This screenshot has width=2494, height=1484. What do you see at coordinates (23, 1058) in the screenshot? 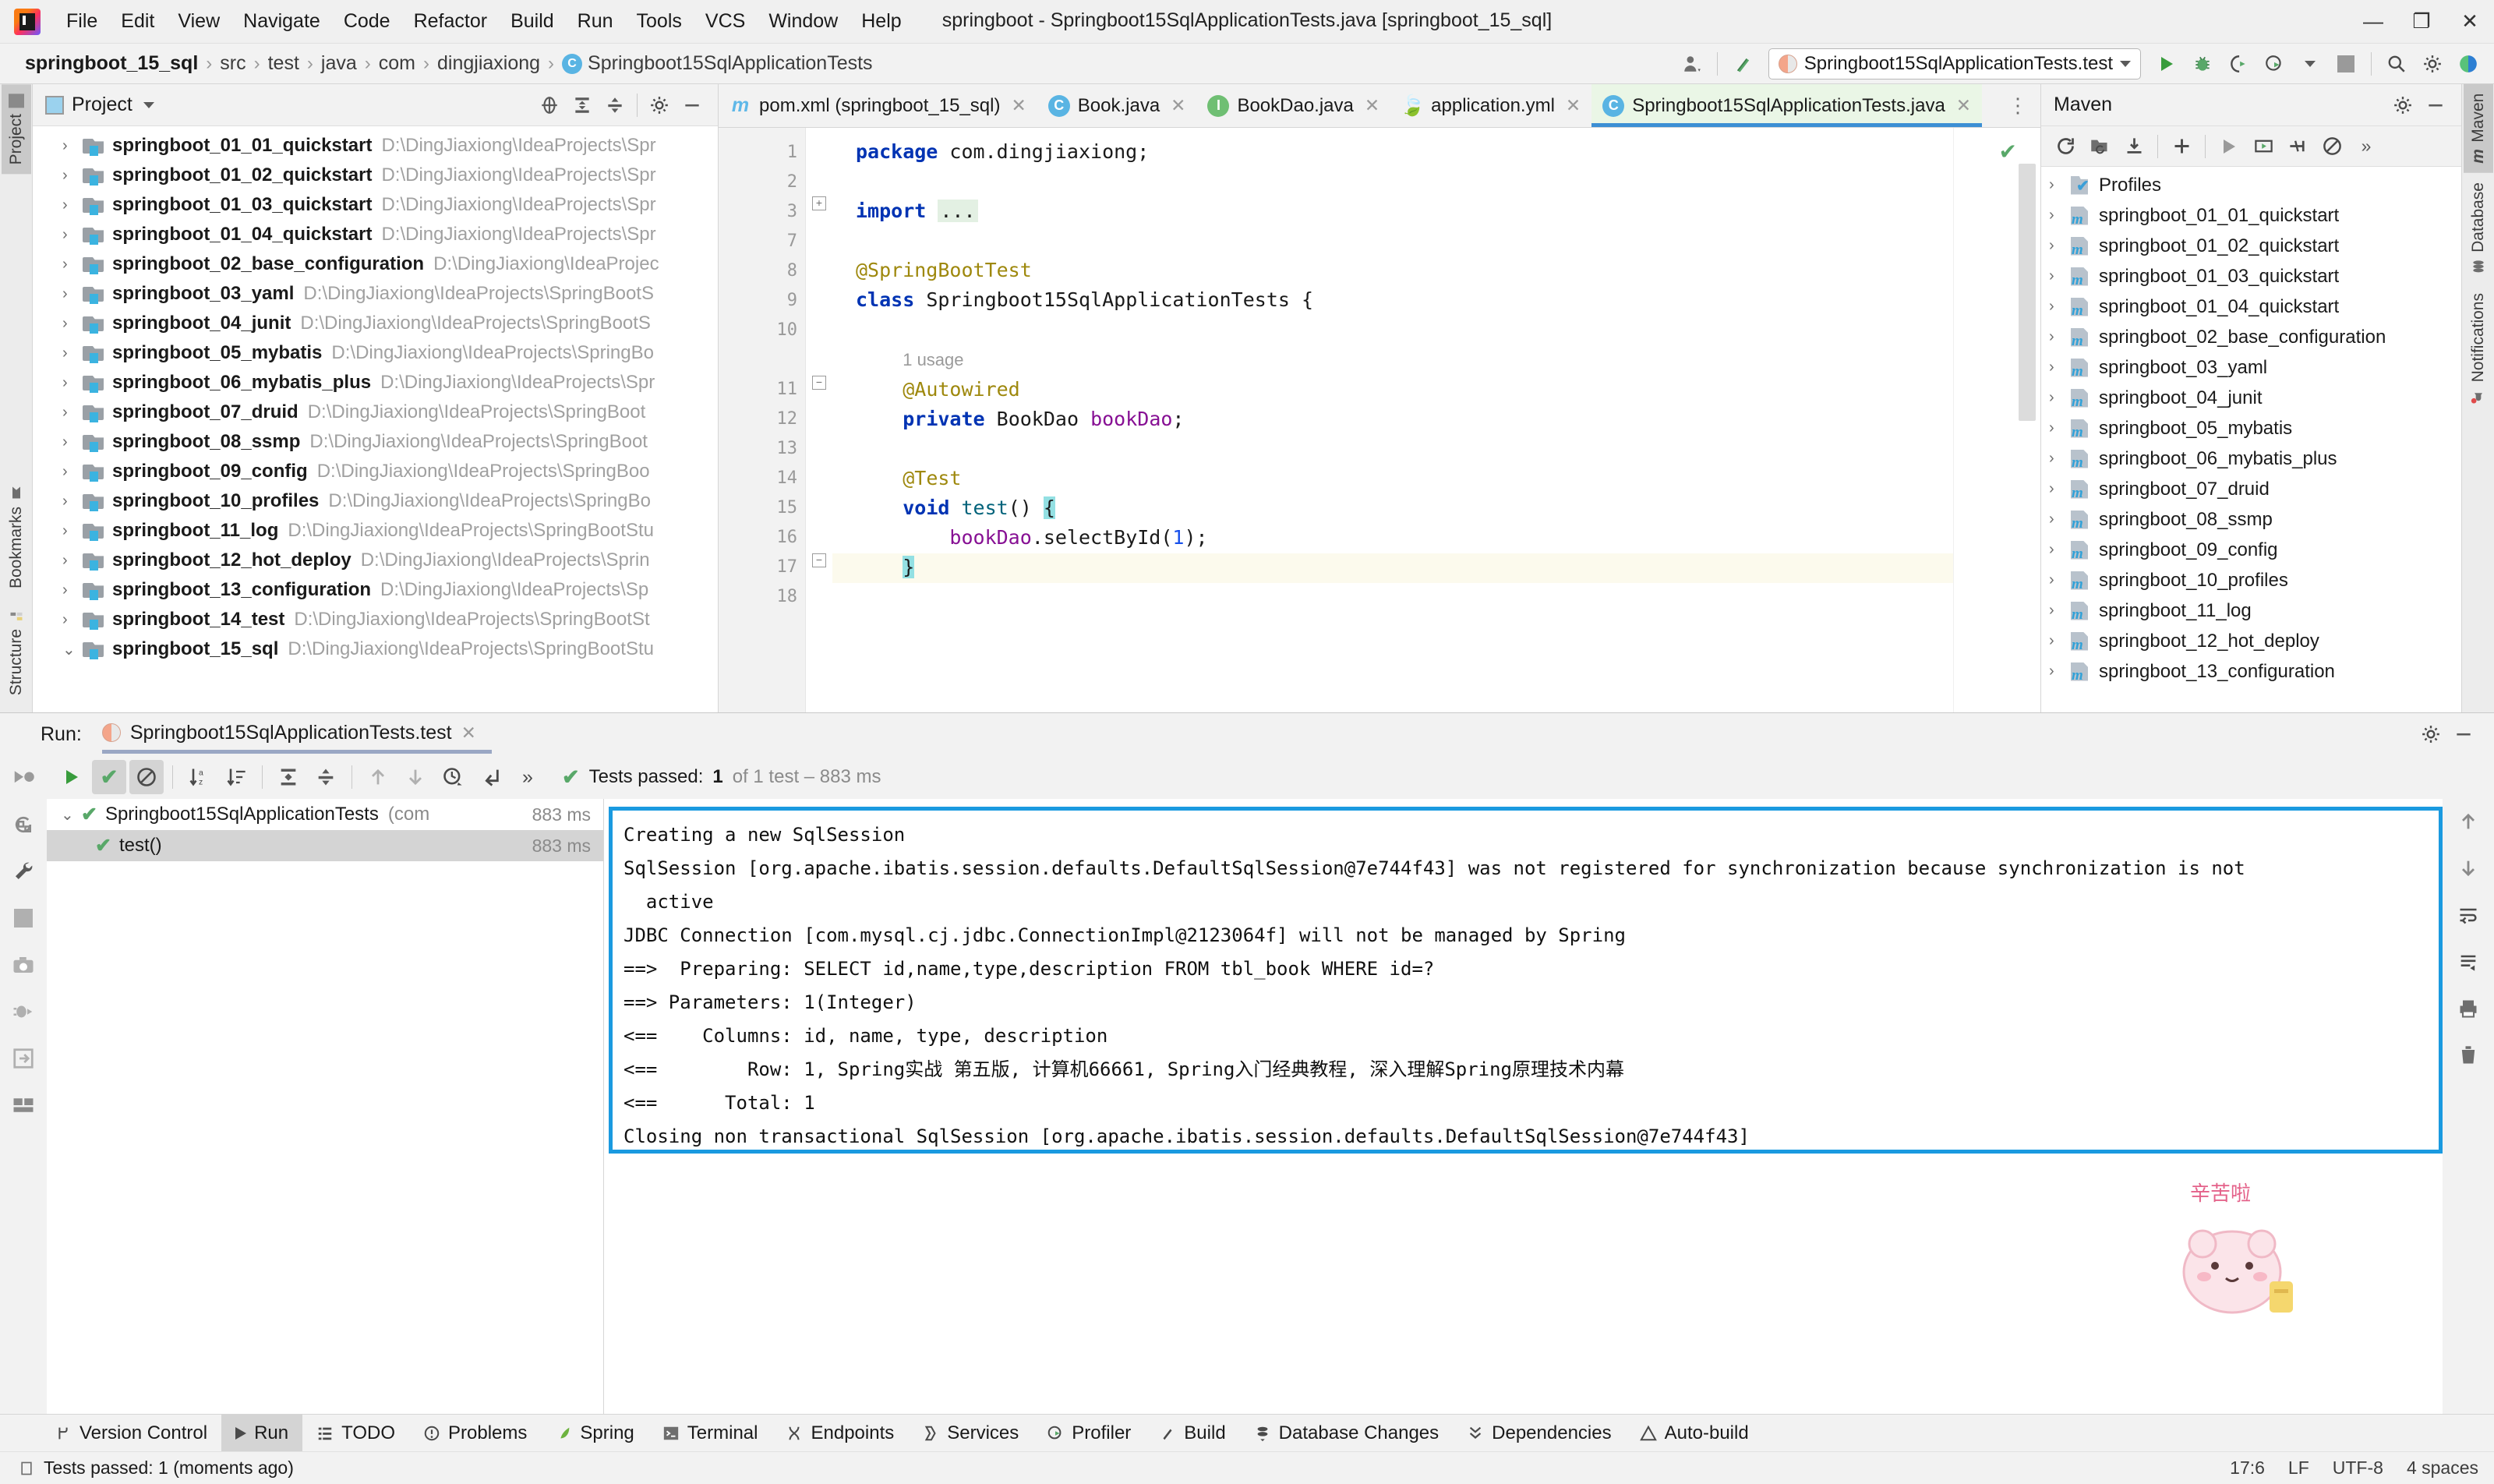
I see `export-icon` at bounding box center [23, 1058].